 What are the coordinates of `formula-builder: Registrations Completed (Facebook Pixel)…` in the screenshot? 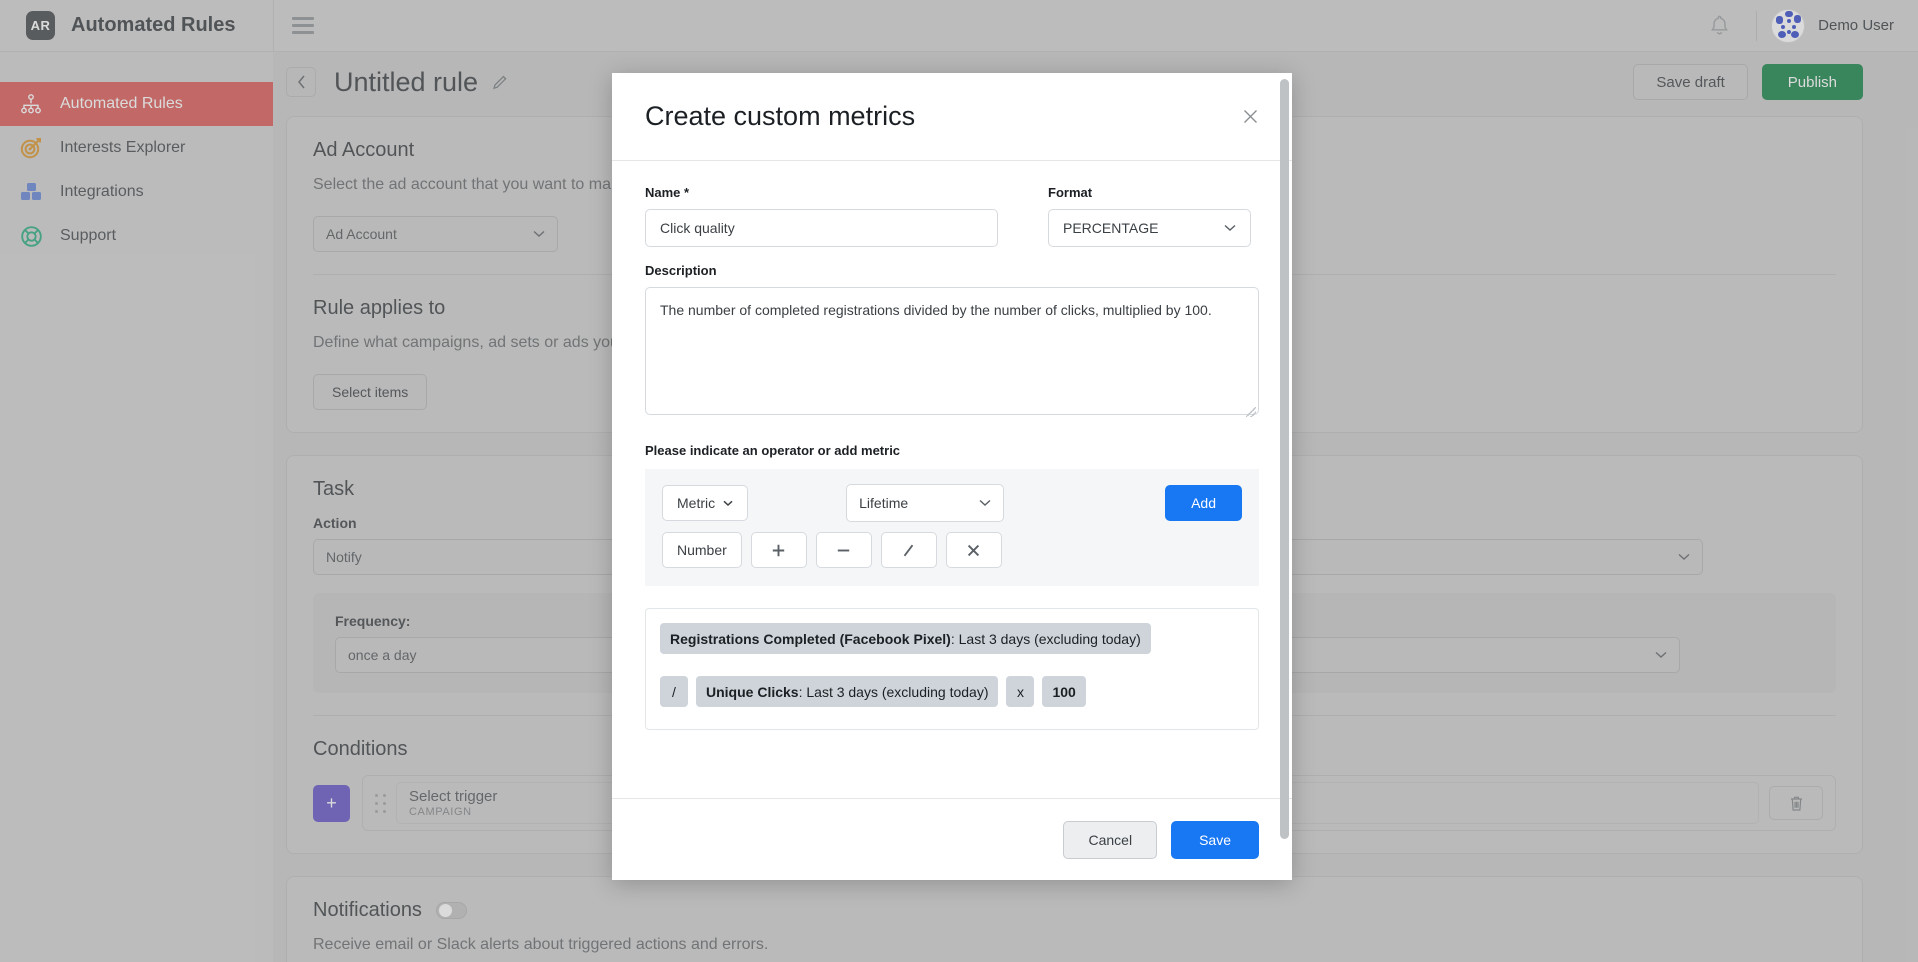 It's located at (952, 669).